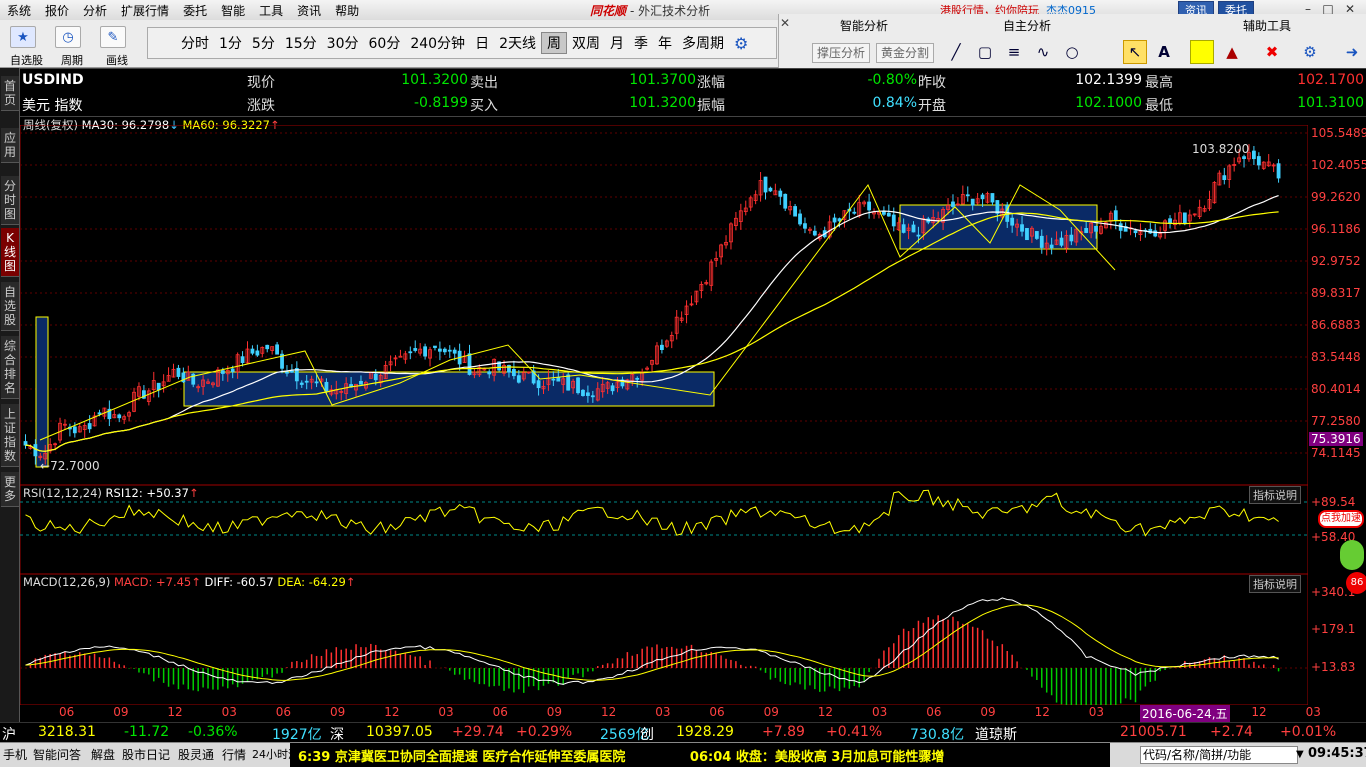 The width and height of the screenshot is (1366, 767). Describe the element at coordinates (484, 106) in the screenshot. I see `quote-label: 买入` at that location.